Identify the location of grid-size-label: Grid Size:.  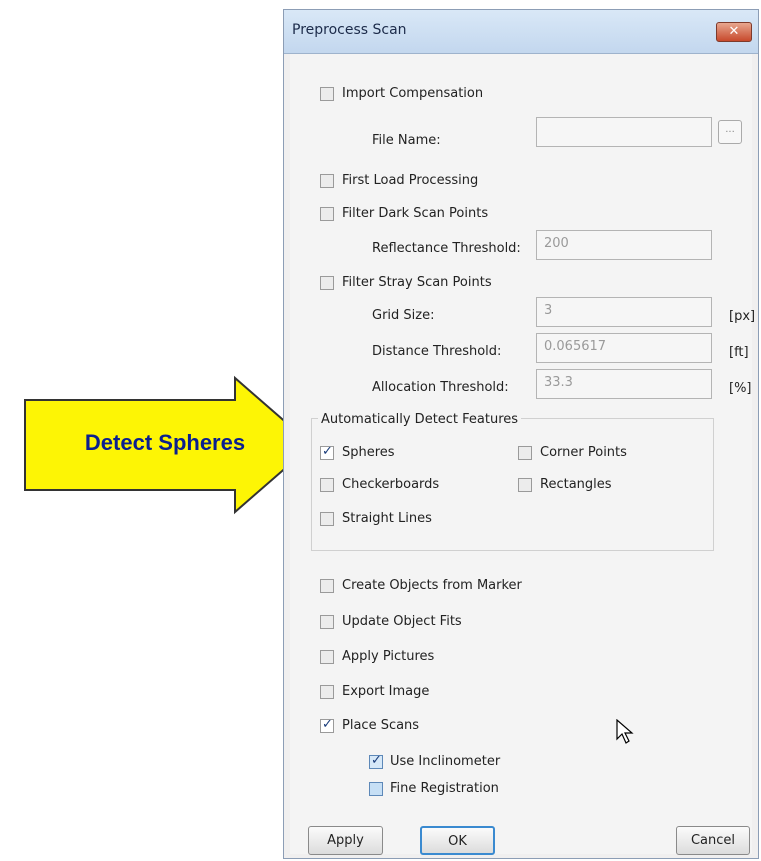
(403, 315).